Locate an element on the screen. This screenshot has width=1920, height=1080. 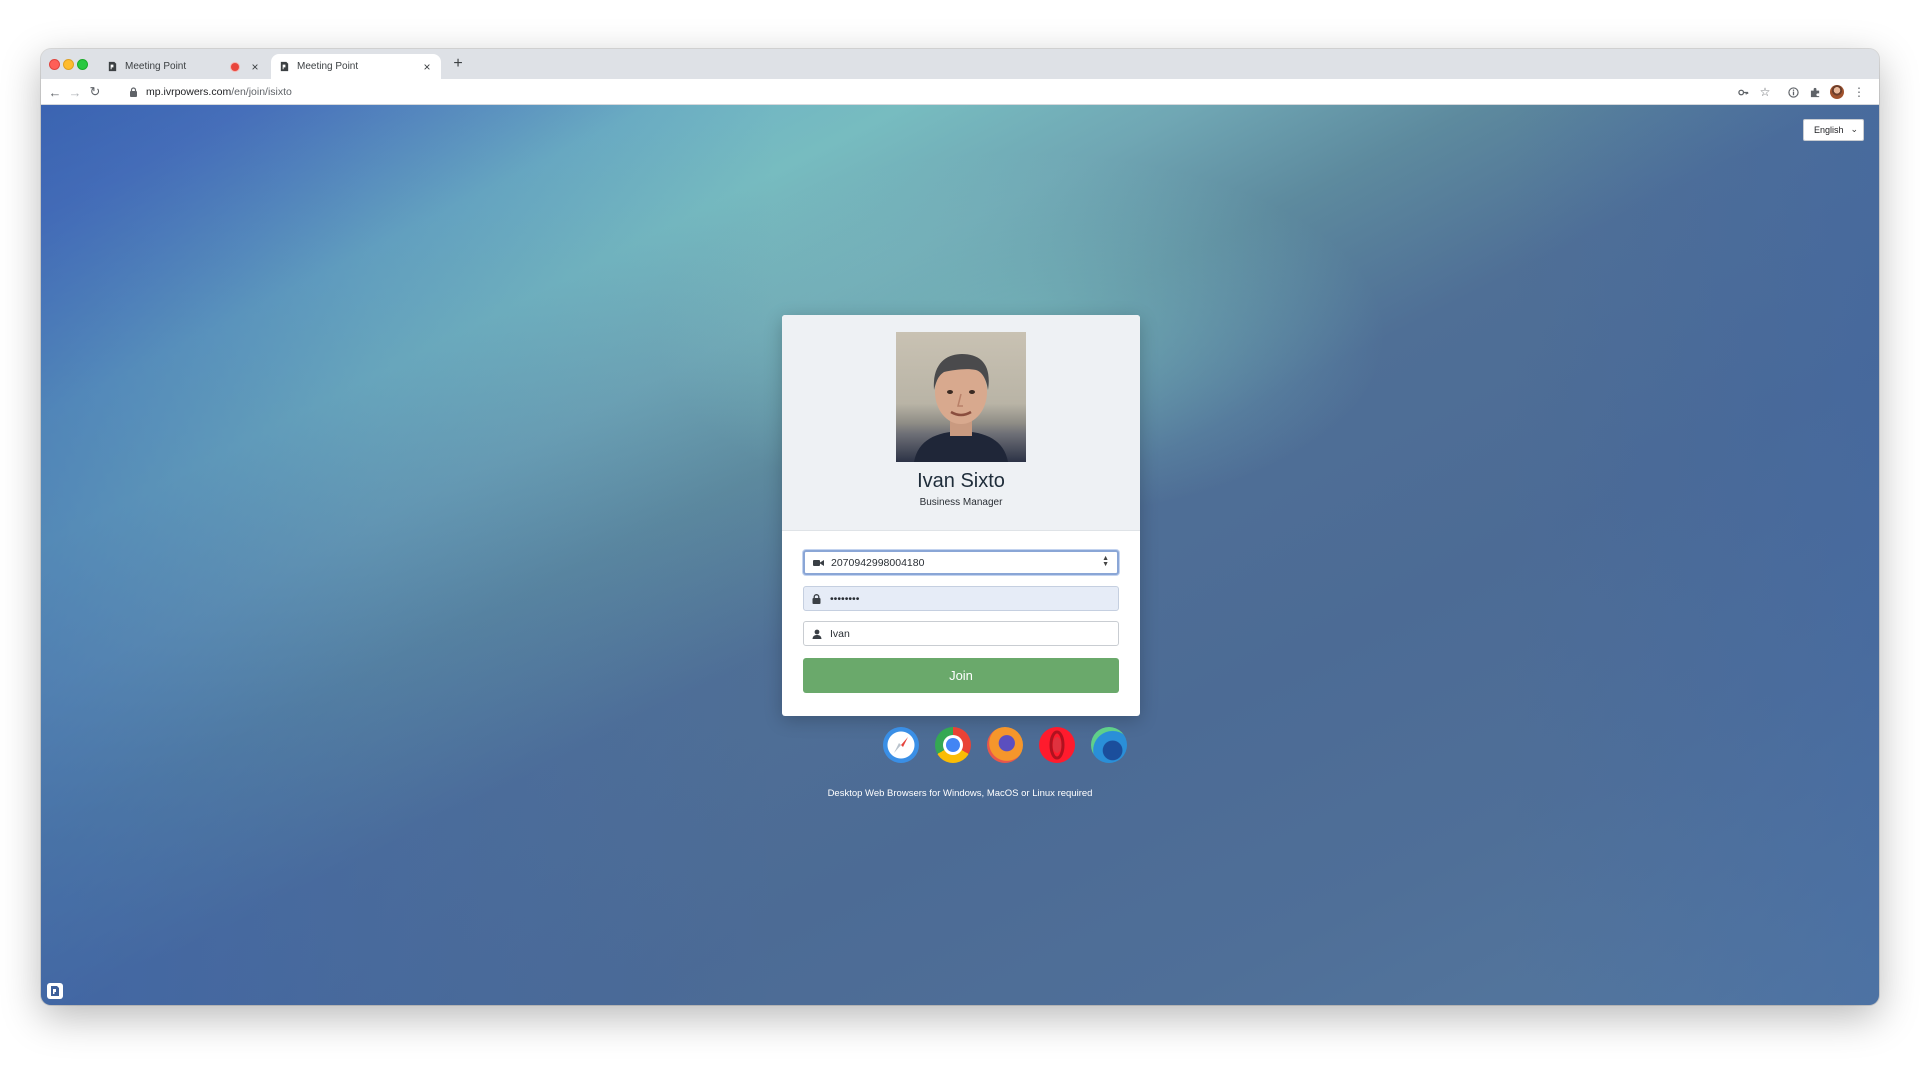
display-name-value: Ivan is located at coordinates (840, 633).